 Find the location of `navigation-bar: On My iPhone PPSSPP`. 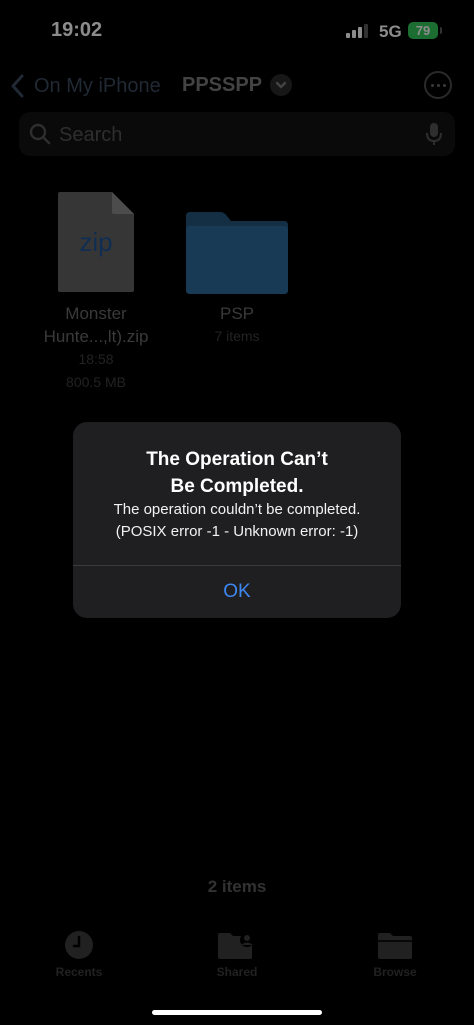

navigation-bar: On My iPhone PPSSPP is located at coordinates (237, 86).